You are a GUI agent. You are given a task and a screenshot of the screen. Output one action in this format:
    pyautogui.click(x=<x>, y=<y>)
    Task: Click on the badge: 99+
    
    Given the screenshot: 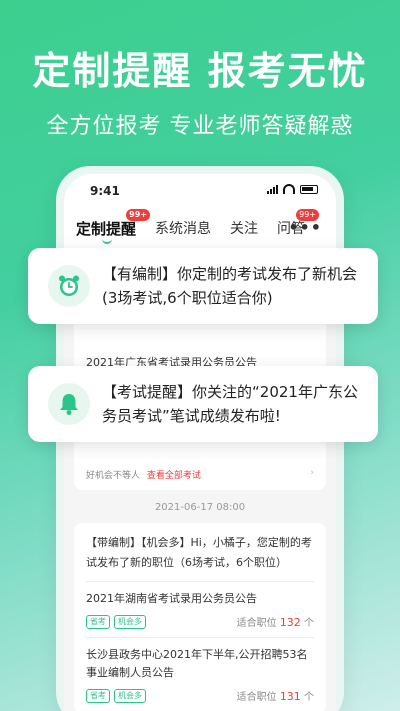 What is the action you would take?
    pyautogui.click(x=138, y=214)
    